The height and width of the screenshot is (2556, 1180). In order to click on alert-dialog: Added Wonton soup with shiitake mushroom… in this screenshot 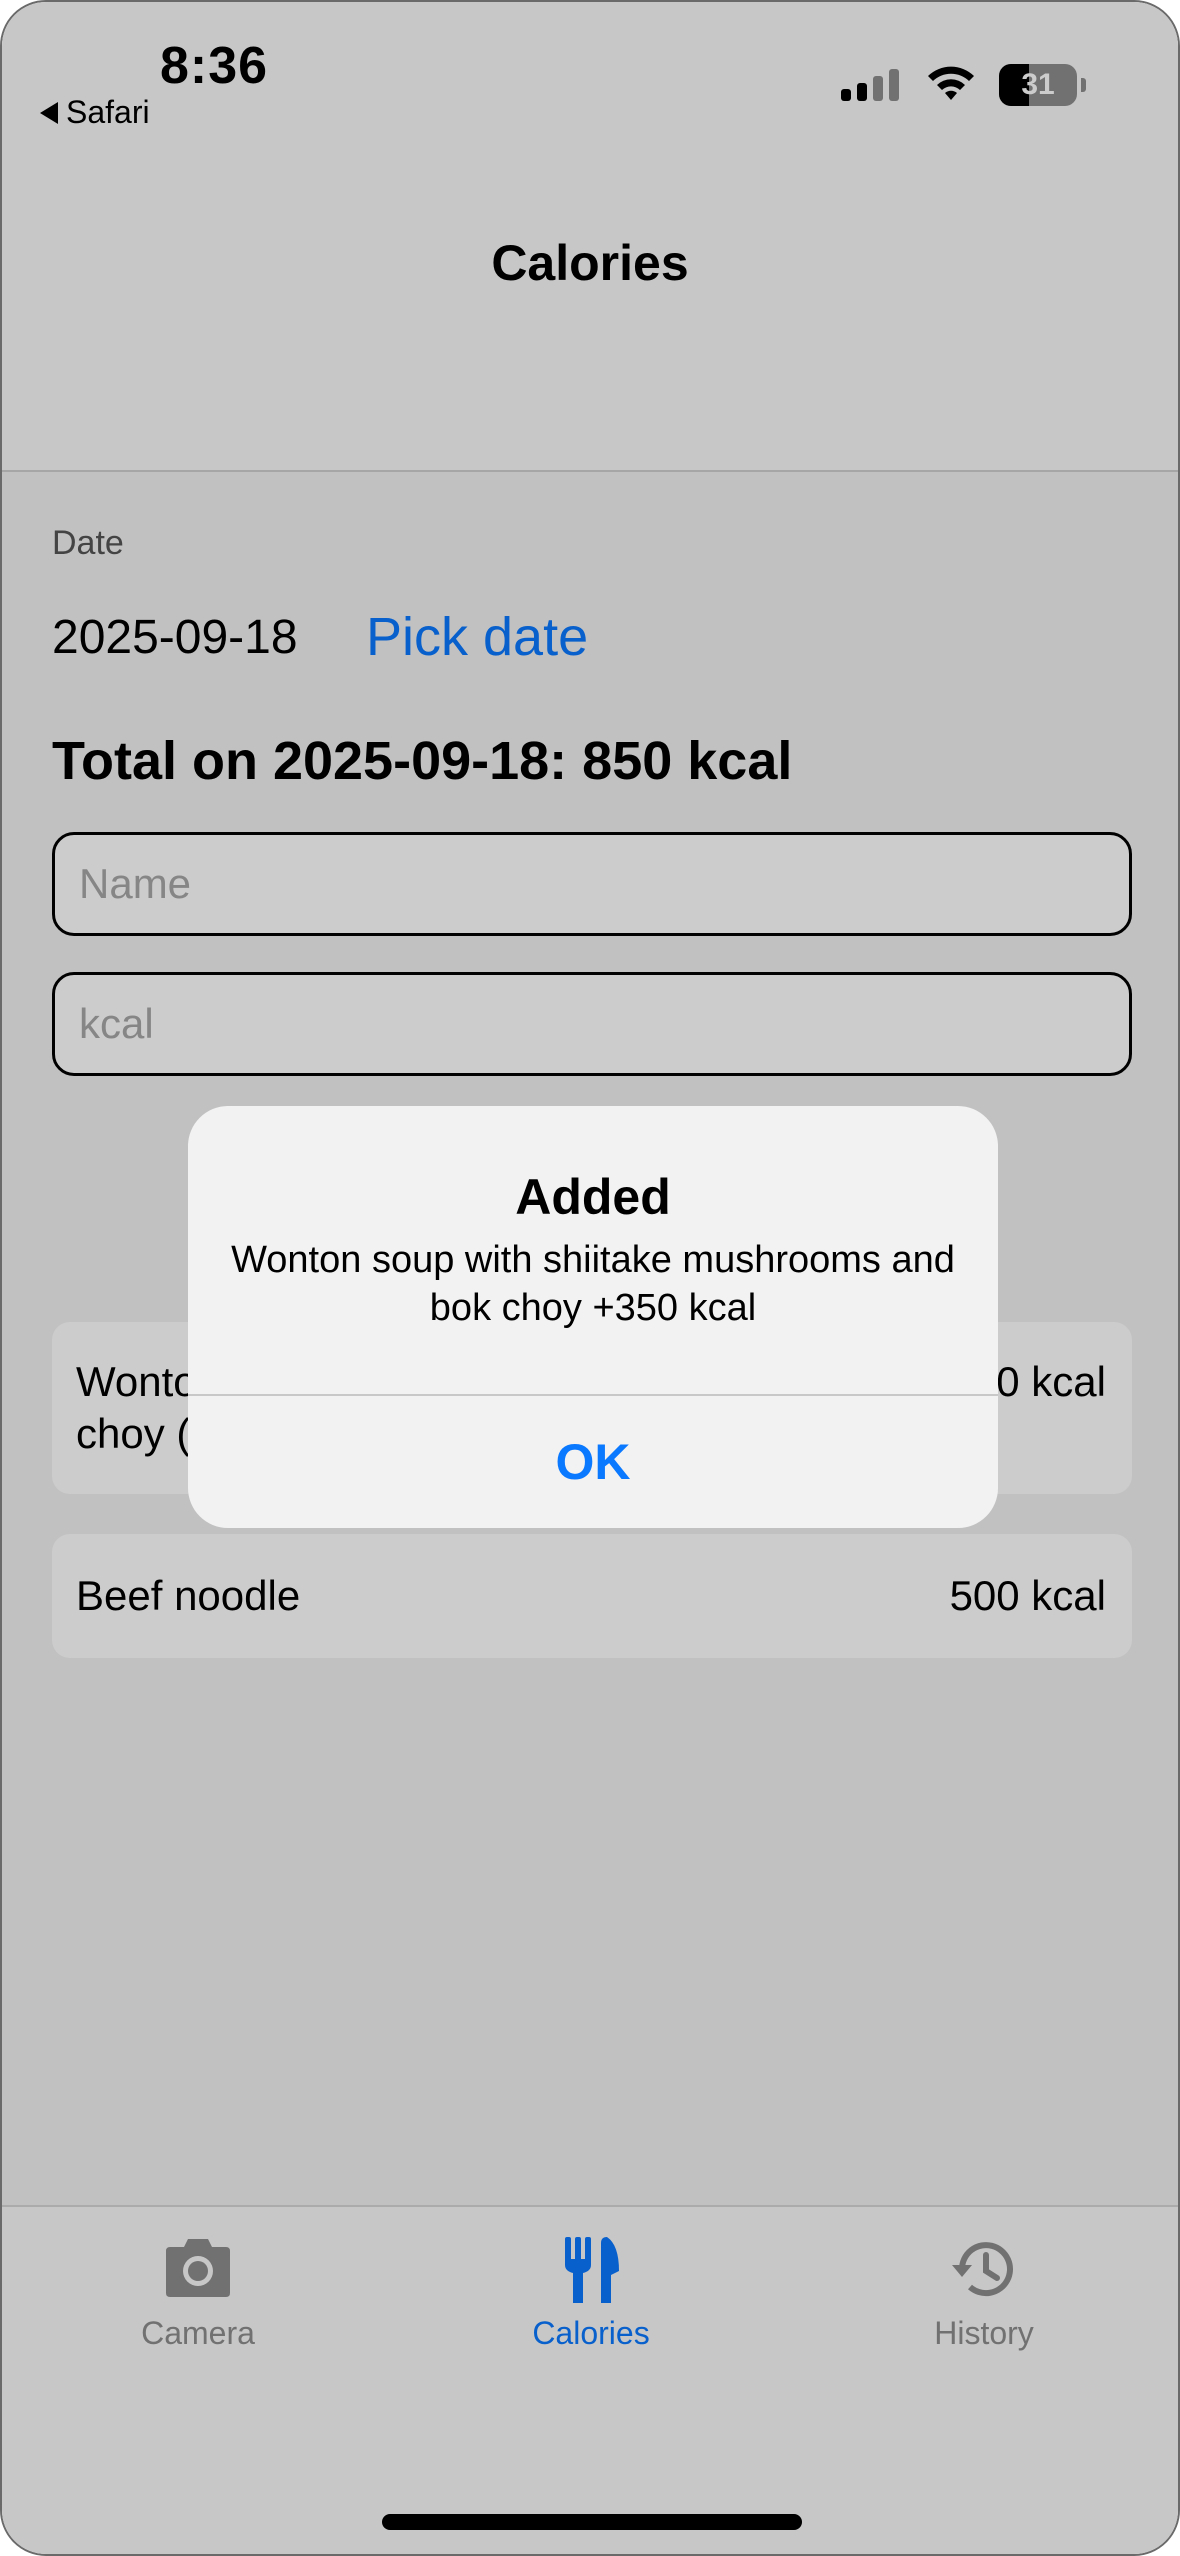, I will do `click(593, 1317)`.